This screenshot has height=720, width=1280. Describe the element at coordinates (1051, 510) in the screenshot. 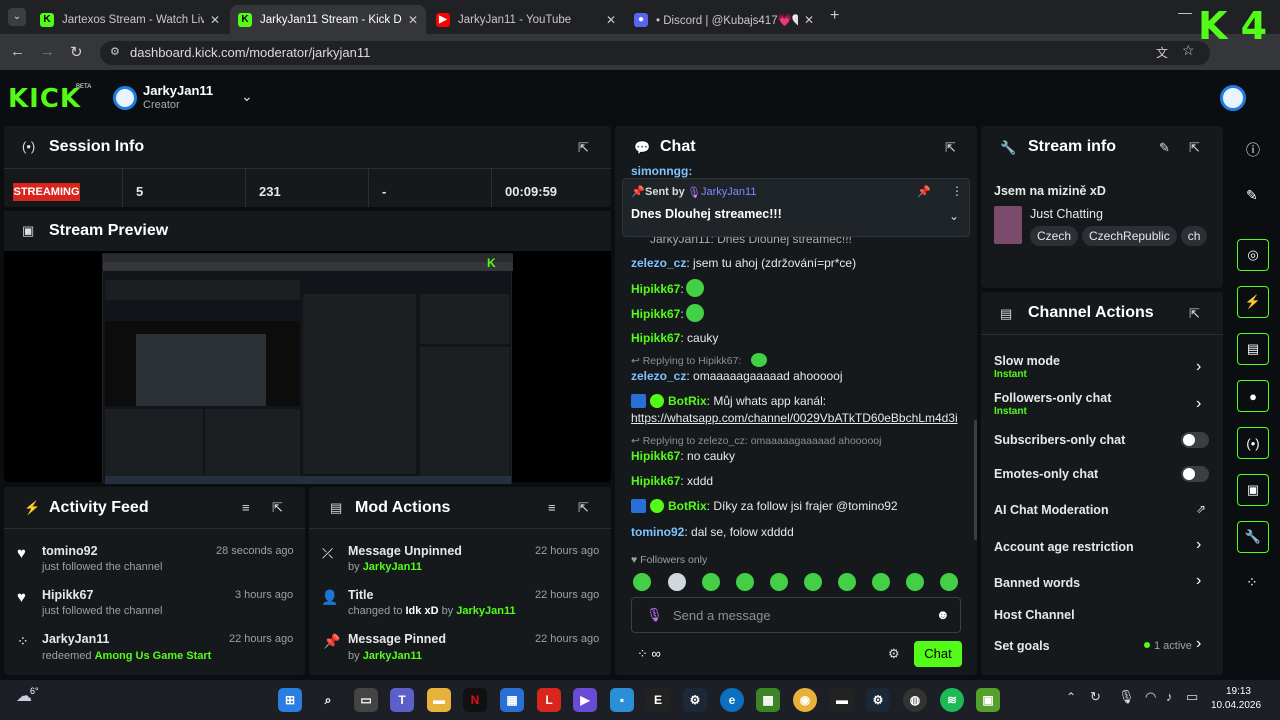

I see `action-ai-moderation: AI Chat Moderation` at that location.